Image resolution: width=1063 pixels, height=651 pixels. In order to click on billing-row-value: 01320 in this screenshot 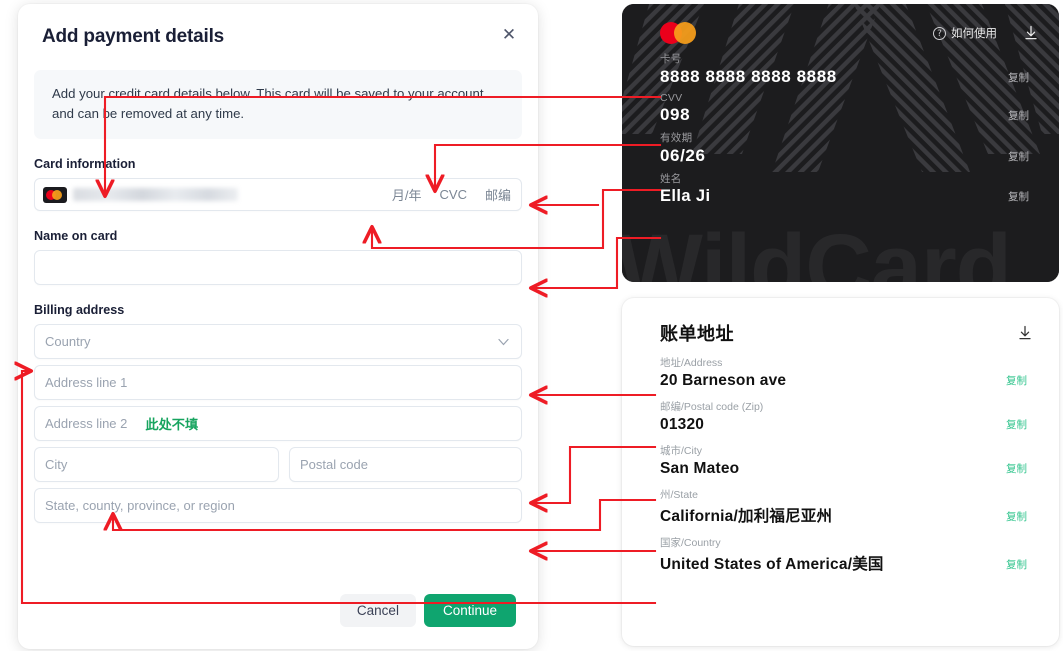, I will do `click(682, 424)`.